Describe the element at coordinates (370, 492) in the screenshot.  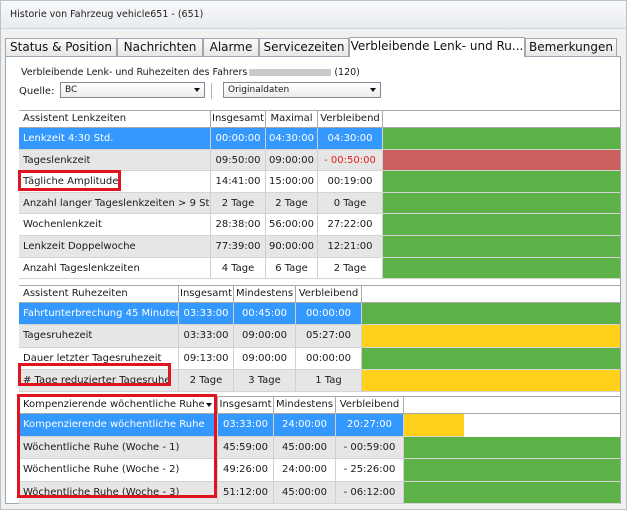
I see `weekly-row-3-remaining: - 06:12:00` at that location.